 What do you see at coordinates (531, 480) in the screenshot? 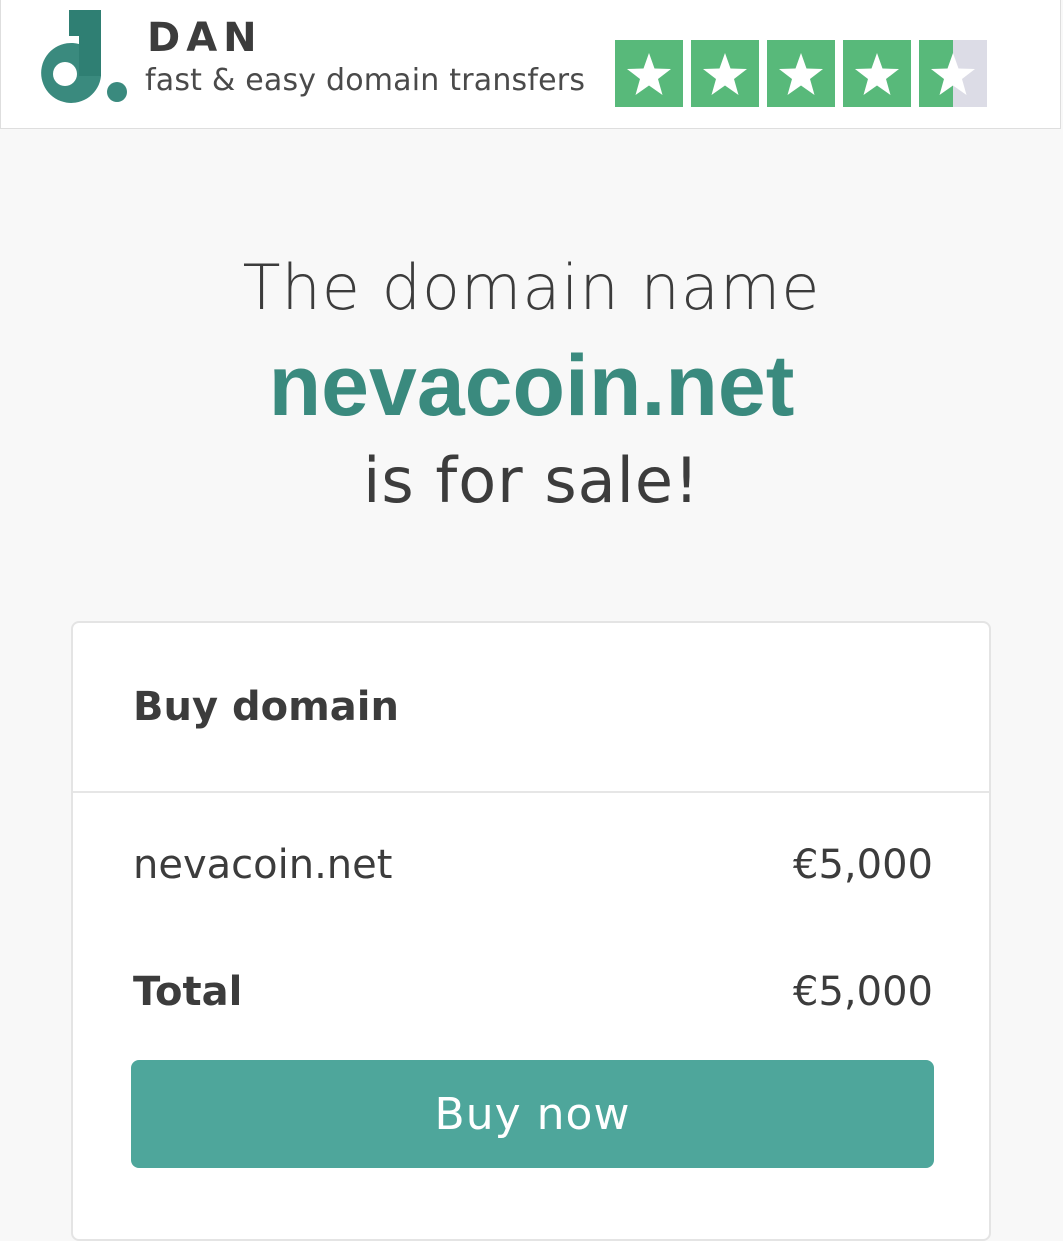
I see `headline-outro: is for sale!` at bounding box center [531, 480].